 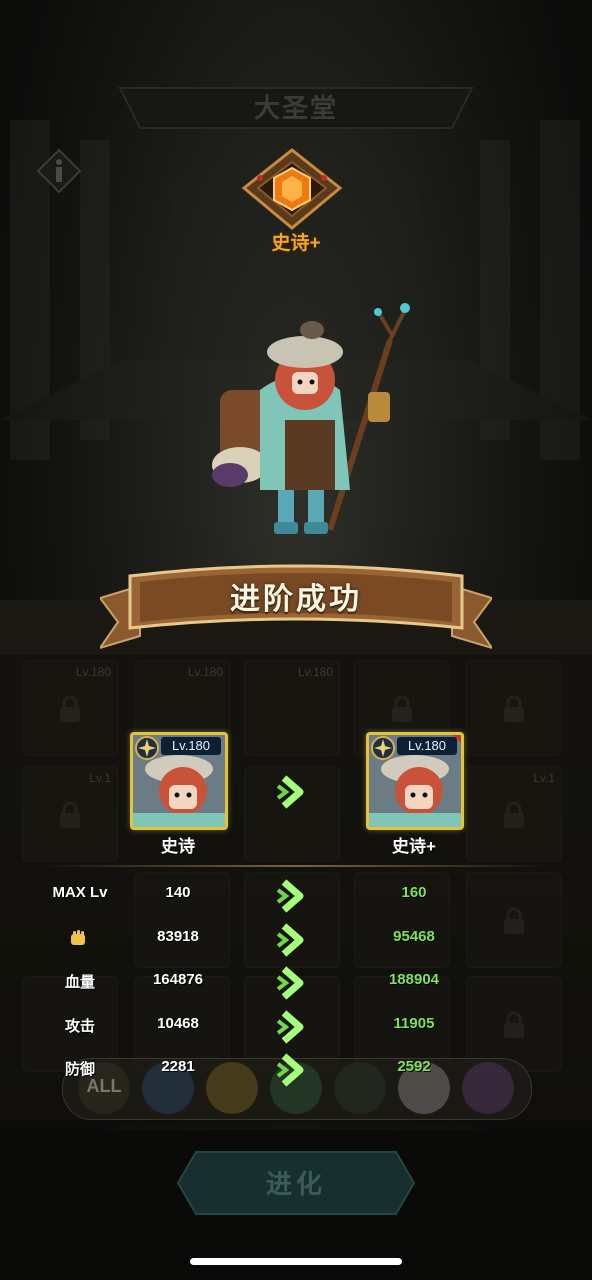 What do you see at coordinates (80, 892) in the screenshot?
I see `stat-label-max-lv: MAX Lv` at bounding box center [80, 892].